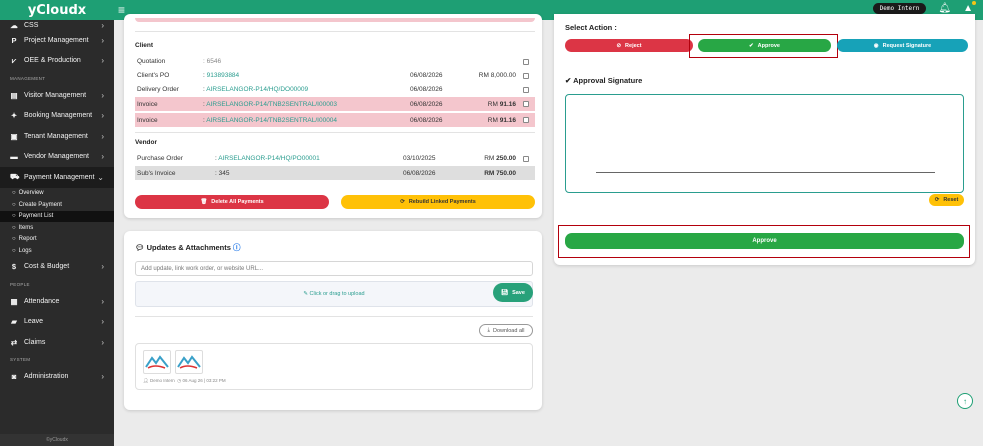 The width and height of the screenshot is (983, 446). I want to click on row-ref-link: AIRSELANGOR-P14/TNB2SENTRAL/I00004, so click(271, 120).